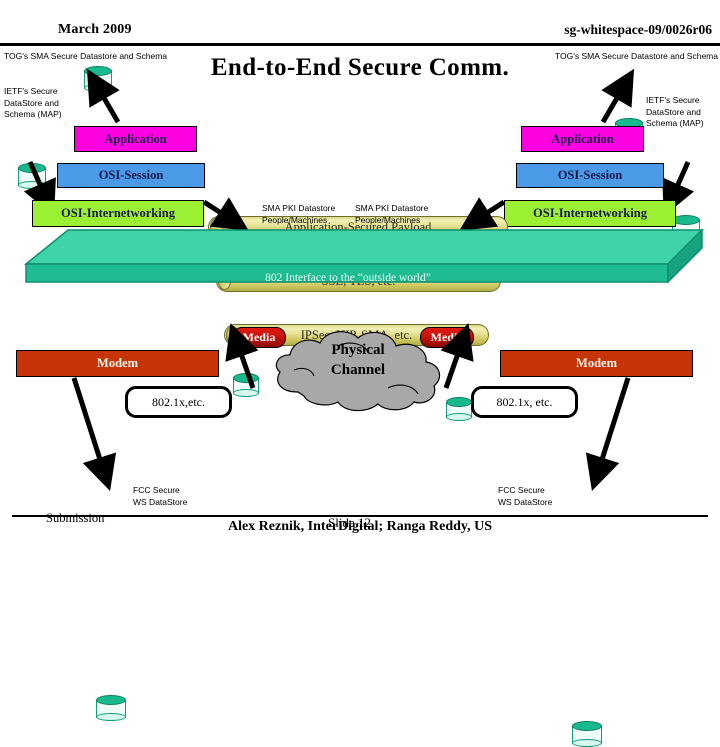  I want to click on right-layer-application: Application, so click(582, 139).